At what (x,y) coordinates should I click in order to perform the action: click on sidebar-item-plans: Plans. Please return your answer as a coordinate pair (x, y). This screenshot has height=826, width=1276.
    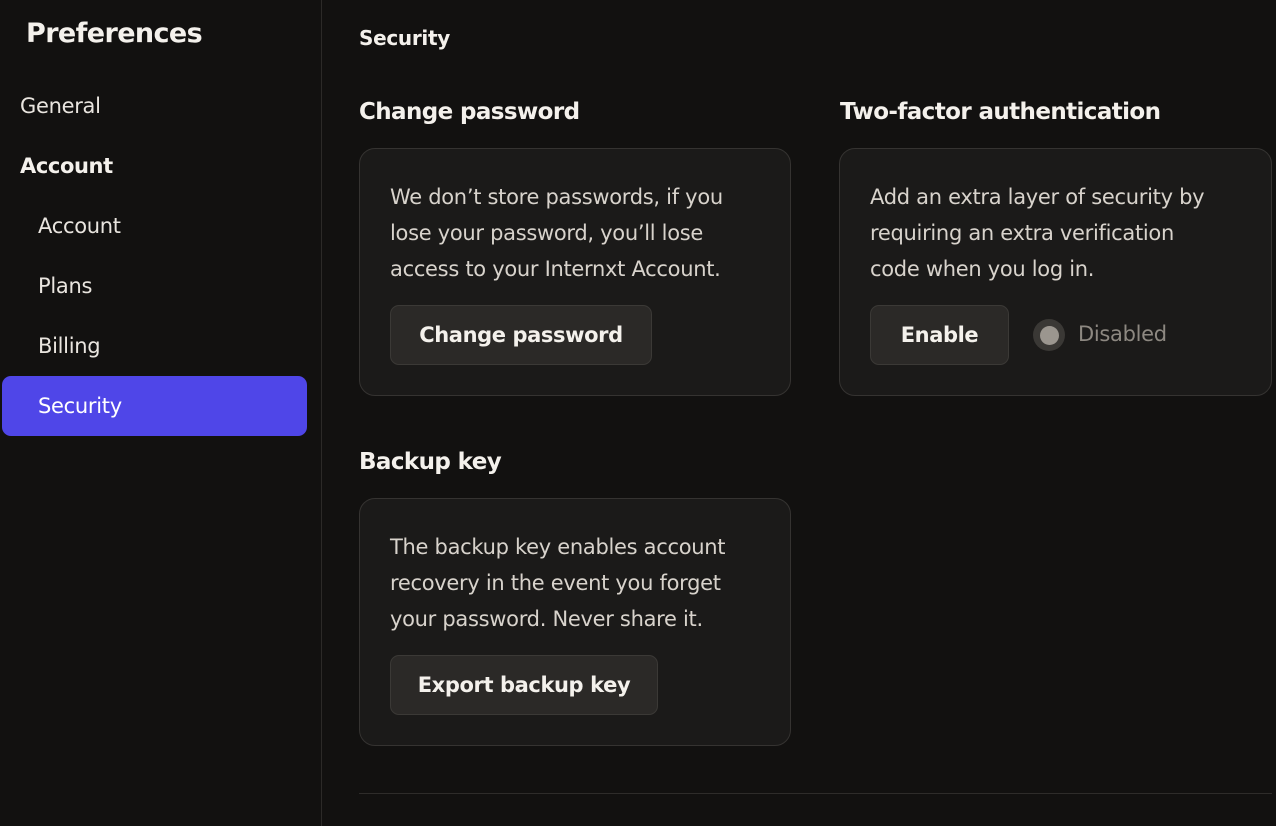
    Looking at the image, I should click on (154, 286).